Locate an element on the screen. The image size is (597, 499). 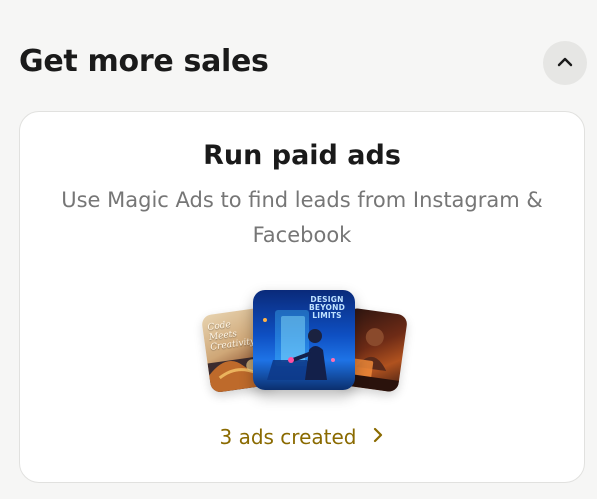
thumbnail-center-title: DESIGN BEYOND LIMITS is located at coordinates (327, 307).